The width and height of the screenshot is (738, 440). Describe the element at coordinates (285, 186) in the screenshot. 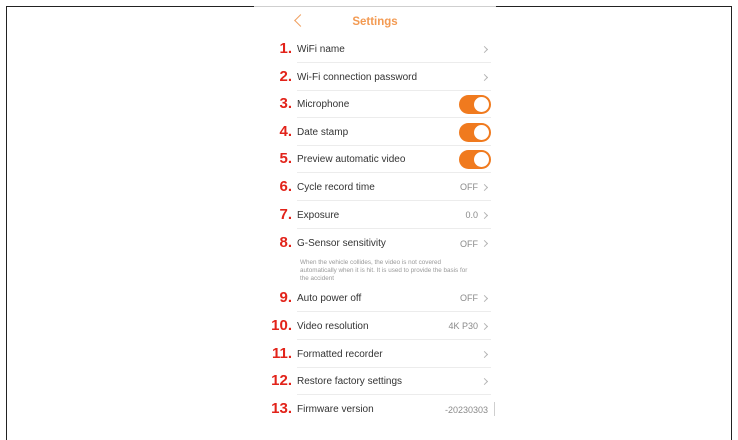

I see `item-number: 6.` at that location.